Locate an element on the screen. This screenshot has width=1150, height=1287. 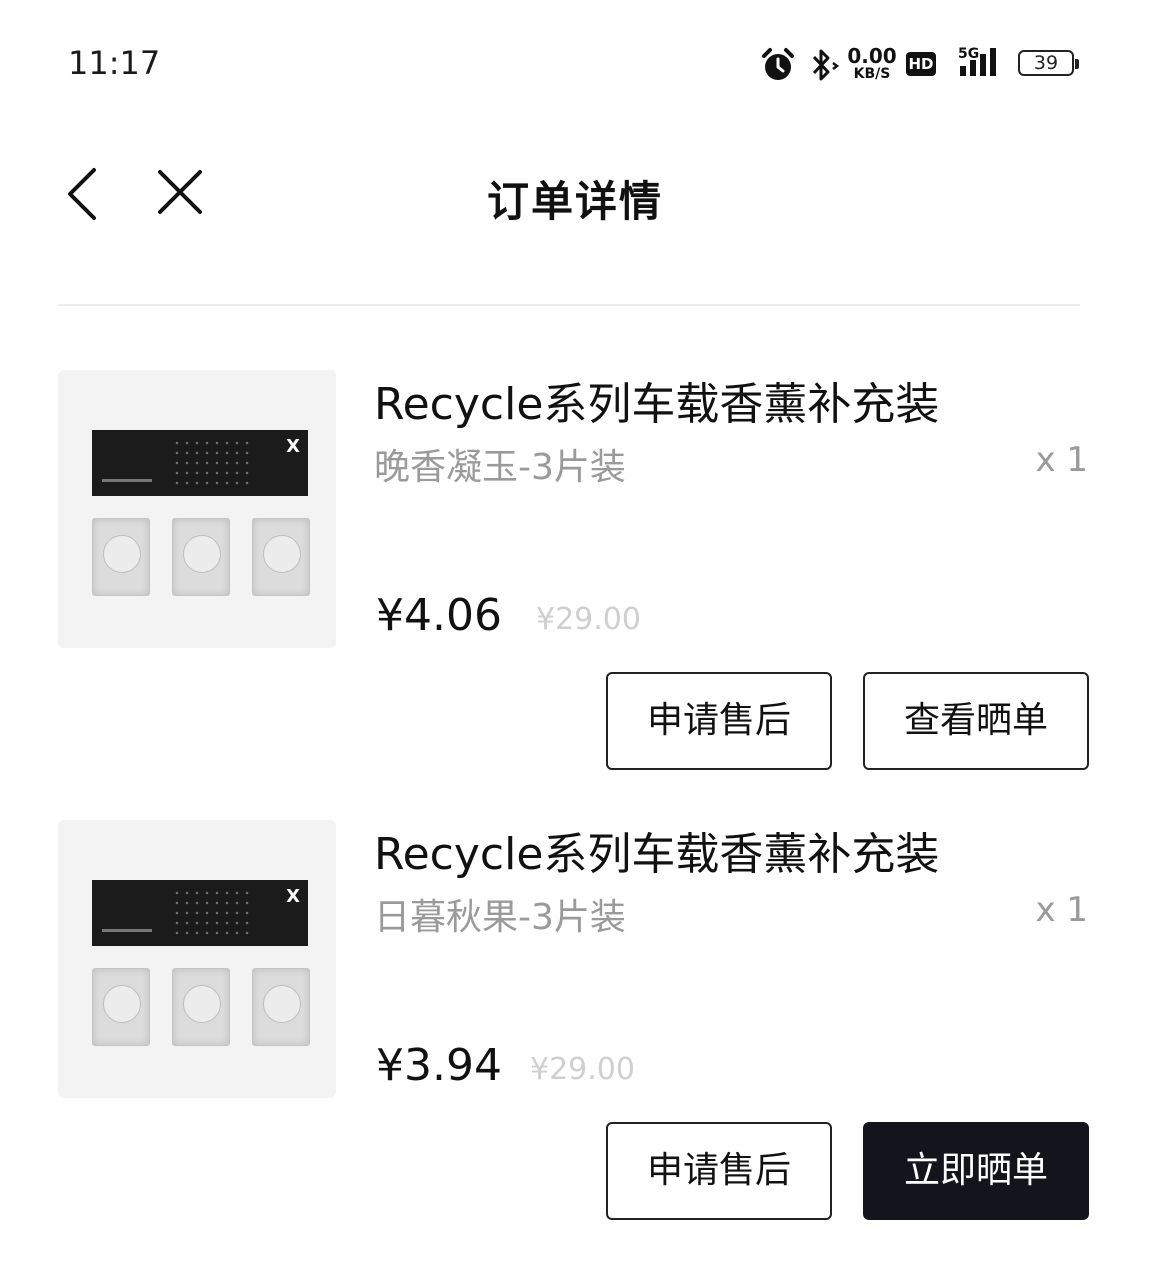
network-speed-value: 0.00 is located at coordinates (872, 56).